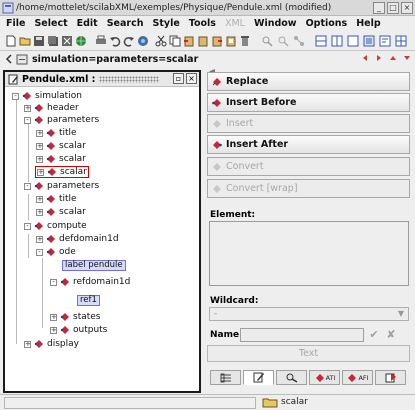  Describe the element at coordinates (55, 226) in the screenshot. I see `tree-node: - compute` at that location.